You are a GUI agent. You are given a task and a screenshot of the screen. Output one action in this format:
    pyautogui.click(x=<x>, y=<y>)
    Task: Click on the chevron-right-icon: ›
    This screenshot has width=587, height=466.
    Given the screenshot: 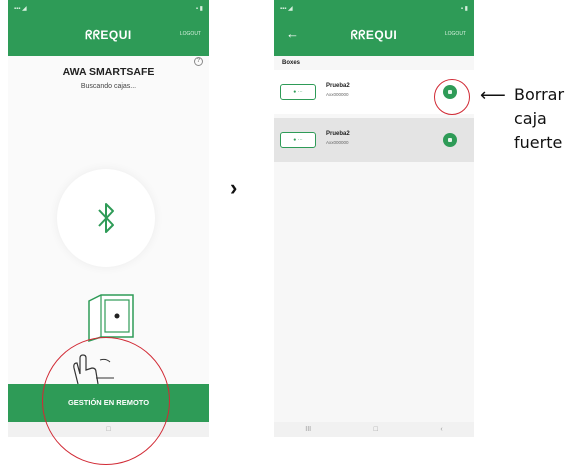 What is the action you would take?
    pyautogui.click(x=234, y=187)
    